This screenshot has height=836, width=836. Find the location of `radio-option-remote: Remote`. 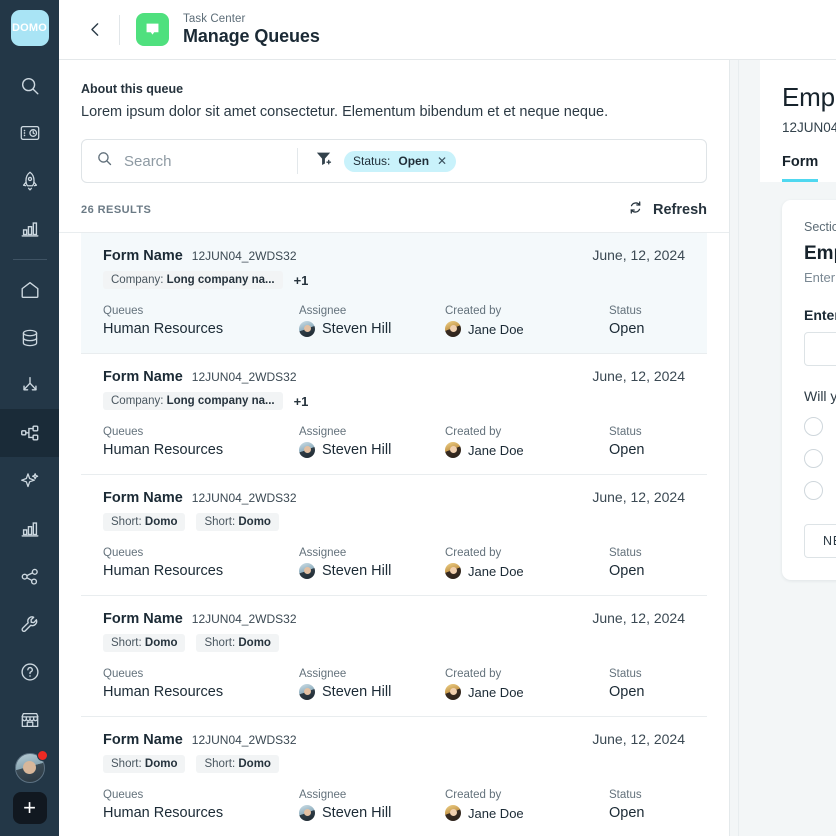

radio-option-remote: Remote is located at coordinates (820, 458).